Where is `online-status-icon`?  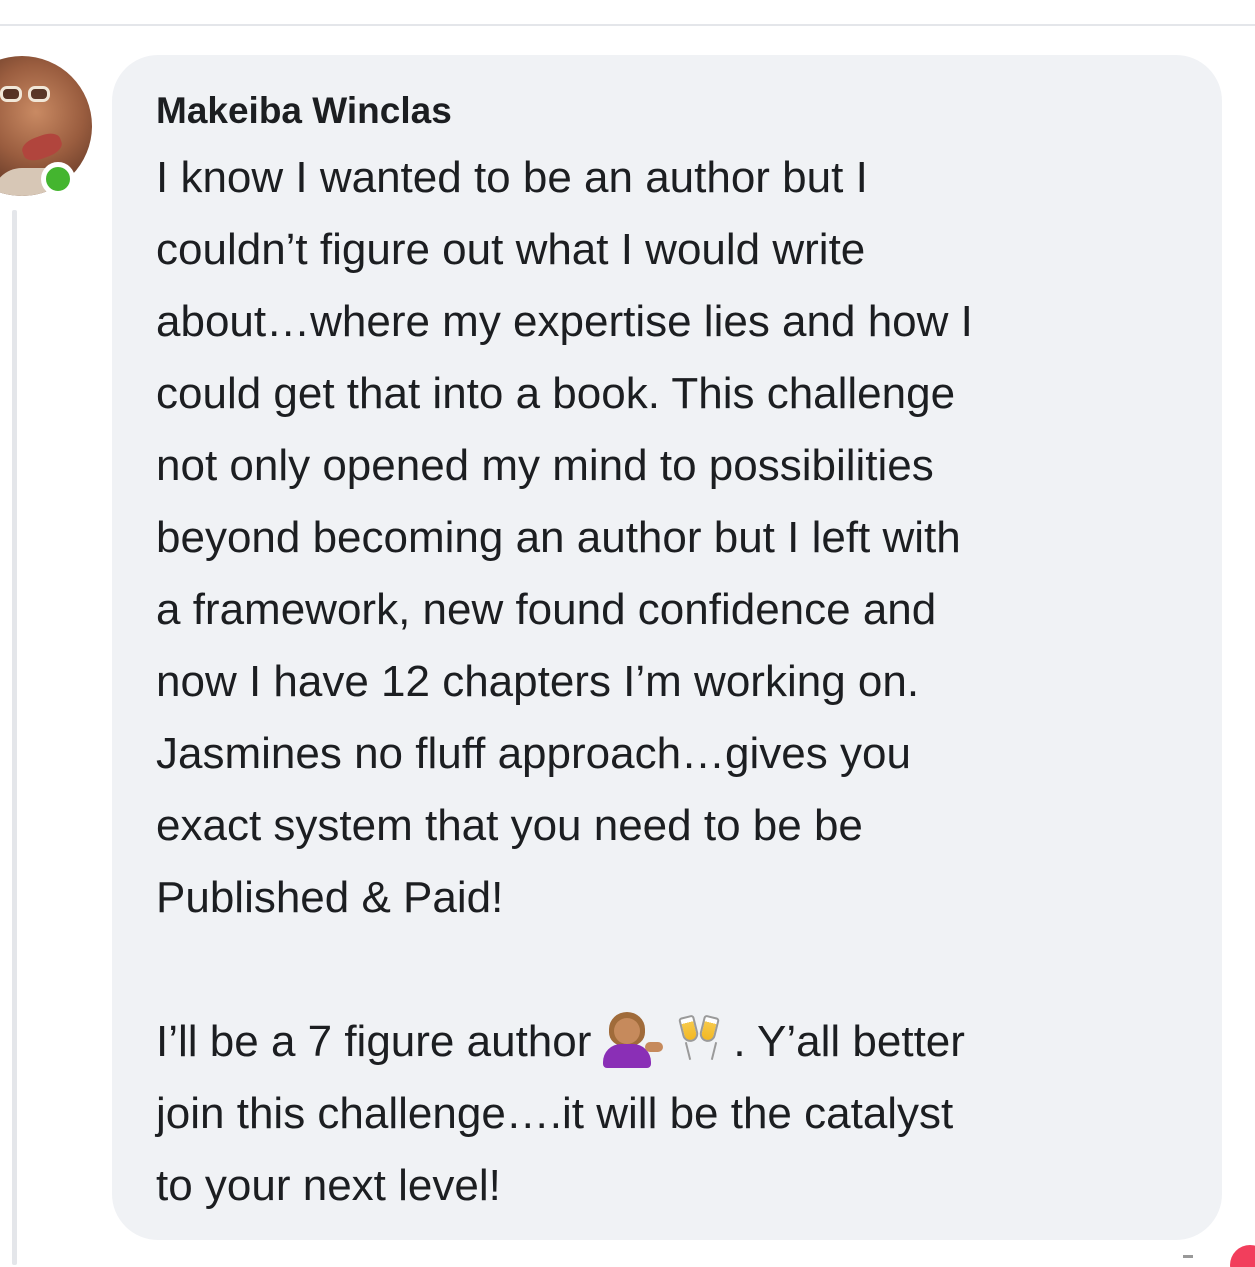 online-status-icon is located at coordinates (58, 179).